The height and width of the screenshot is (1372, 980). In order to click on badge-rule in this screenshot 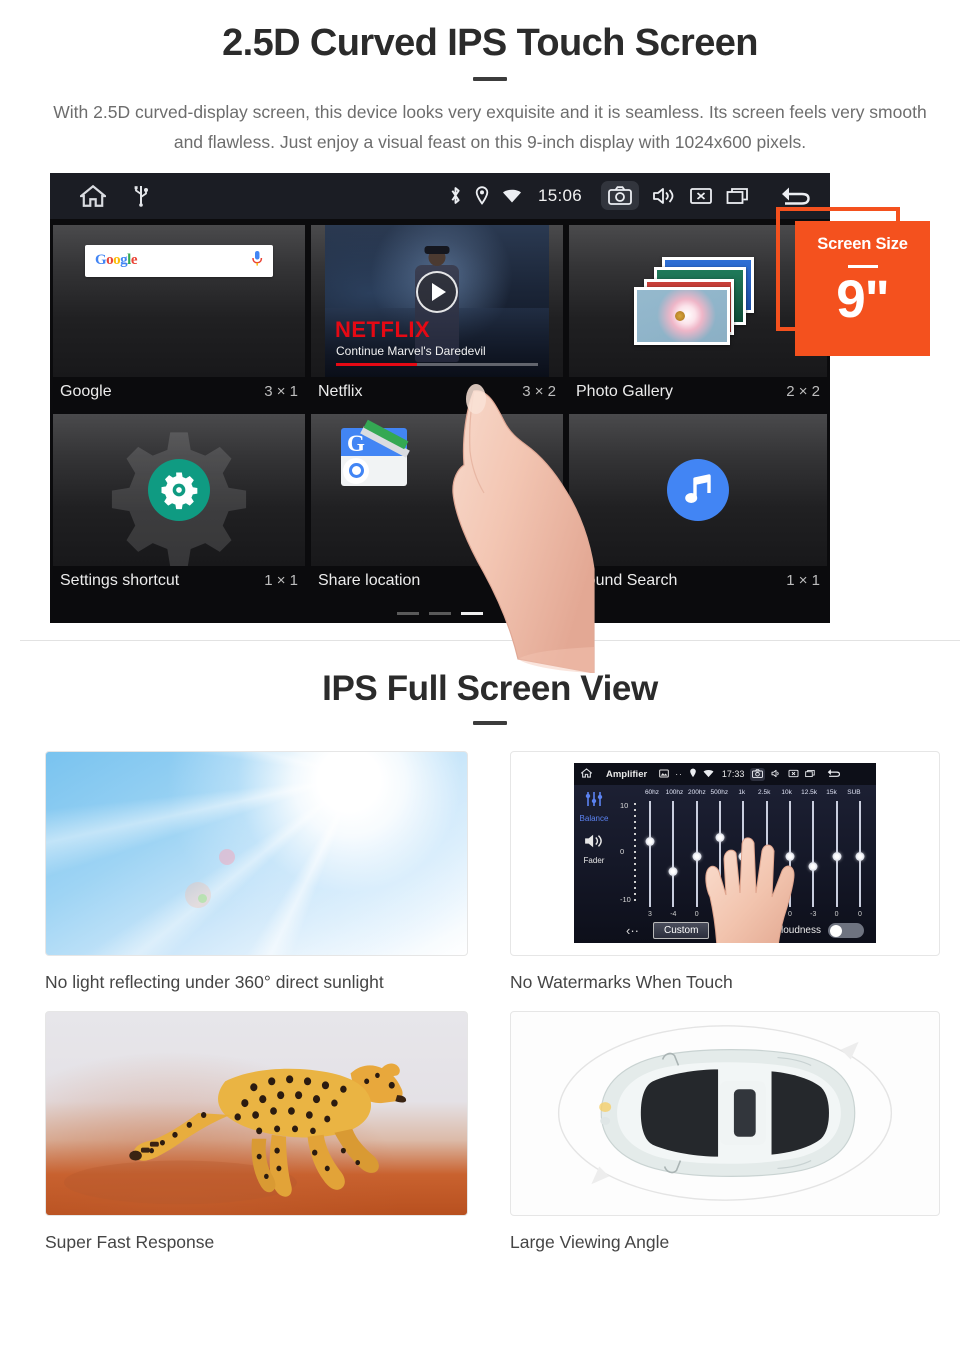, I will do `click(862, 266)`.